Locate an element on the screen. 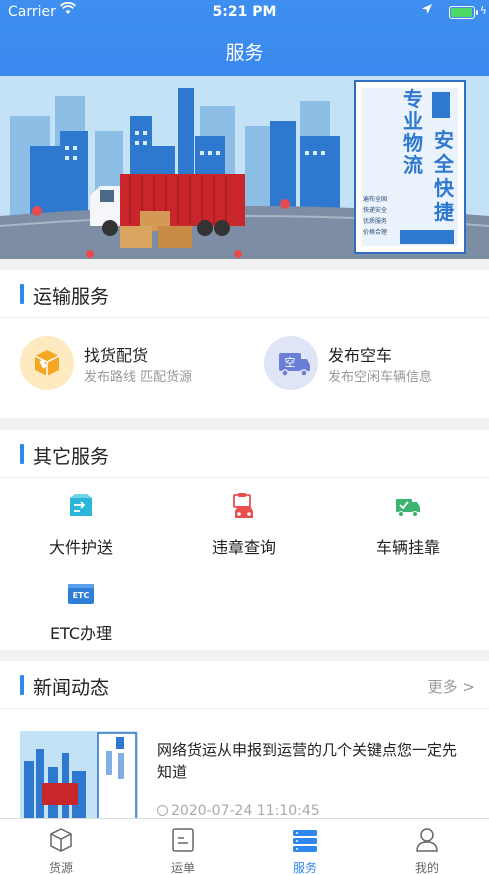 The height and width of the screenshot is (875, 489). banner-feature: 价格合理 is located at coordinates (375, 232).